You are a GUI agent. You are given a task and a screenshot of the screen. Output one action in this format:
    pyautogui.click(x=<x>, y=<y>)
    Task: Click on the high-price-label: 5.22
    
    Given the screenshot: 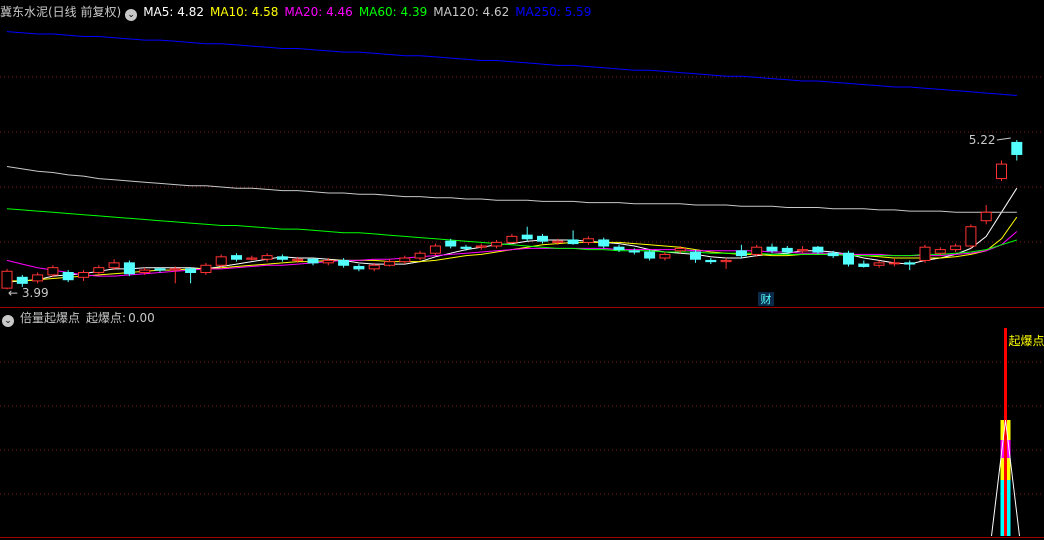 What is the action you would take?
    pyautogui.click(x=982, y=140)
    